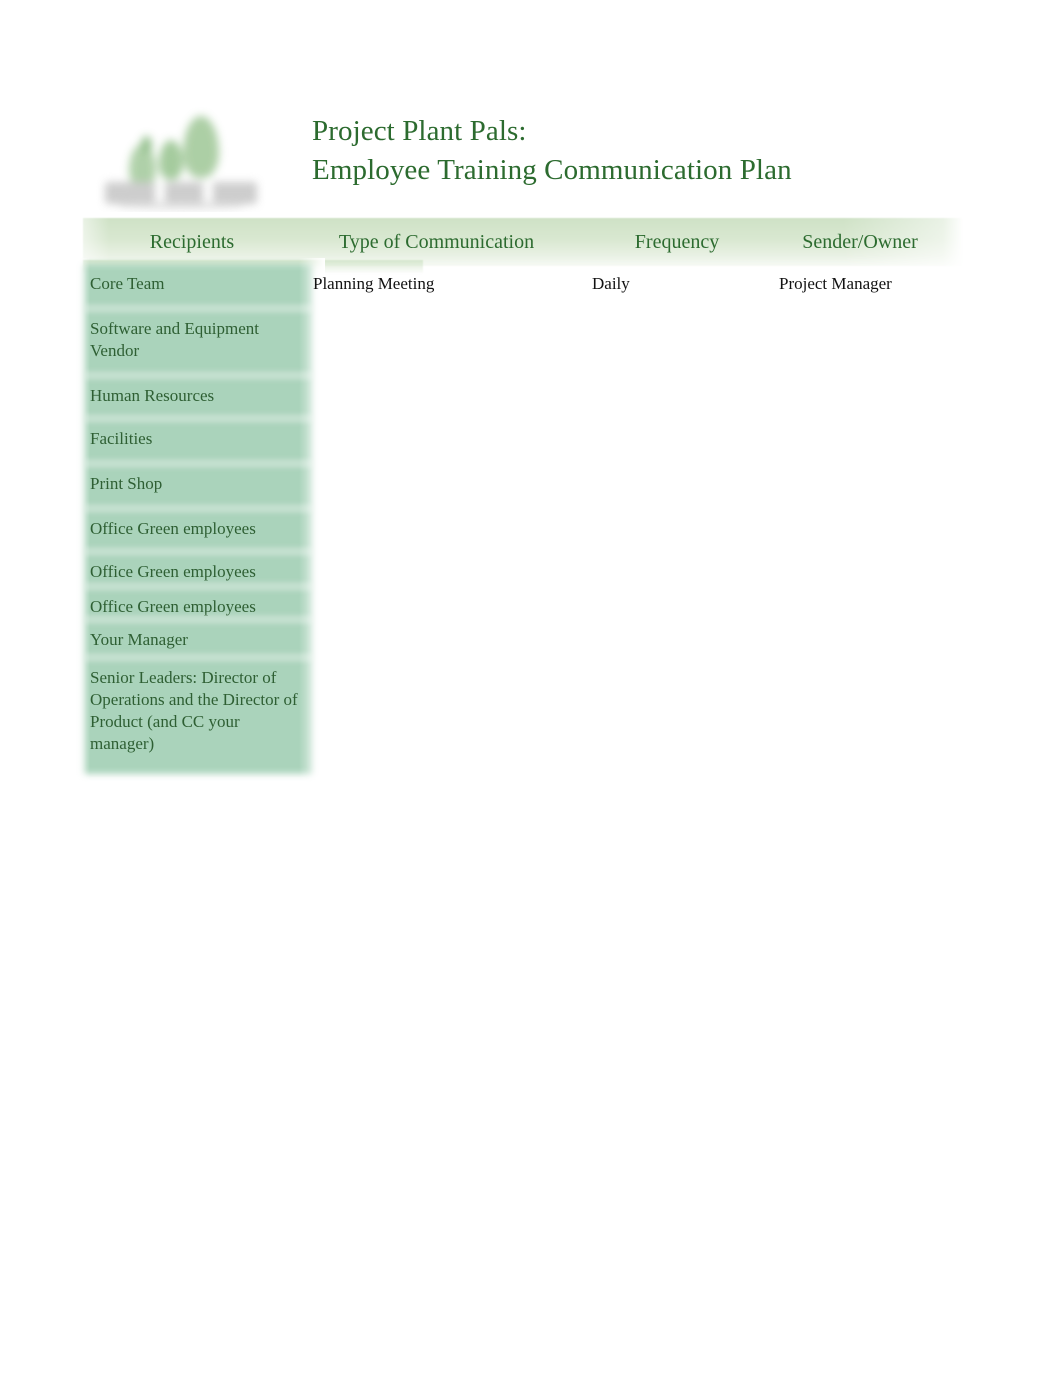 The width and height of the screenshot is (1062, 1377). Describe the element at coordinates (374, 283) in the screenshot. I see `cell-type-of-communication: Planning Meeting` at that location.